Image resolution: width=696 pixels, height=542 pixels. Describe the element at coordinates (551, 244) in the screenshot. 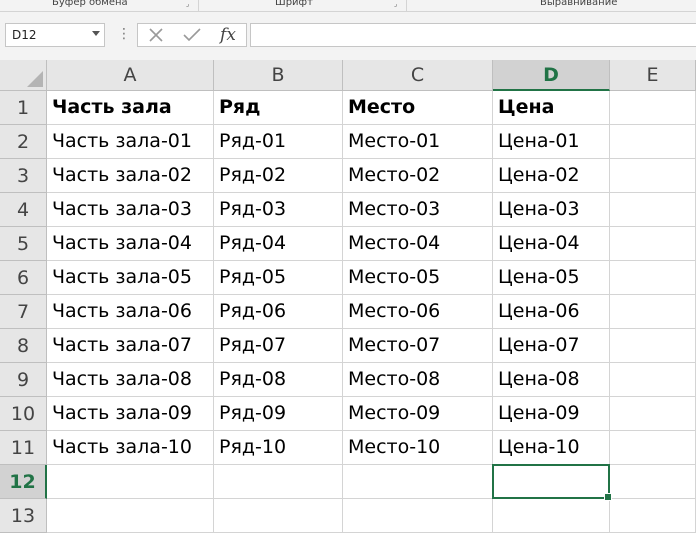

I see `cell-d5: Цена-04` at that location.